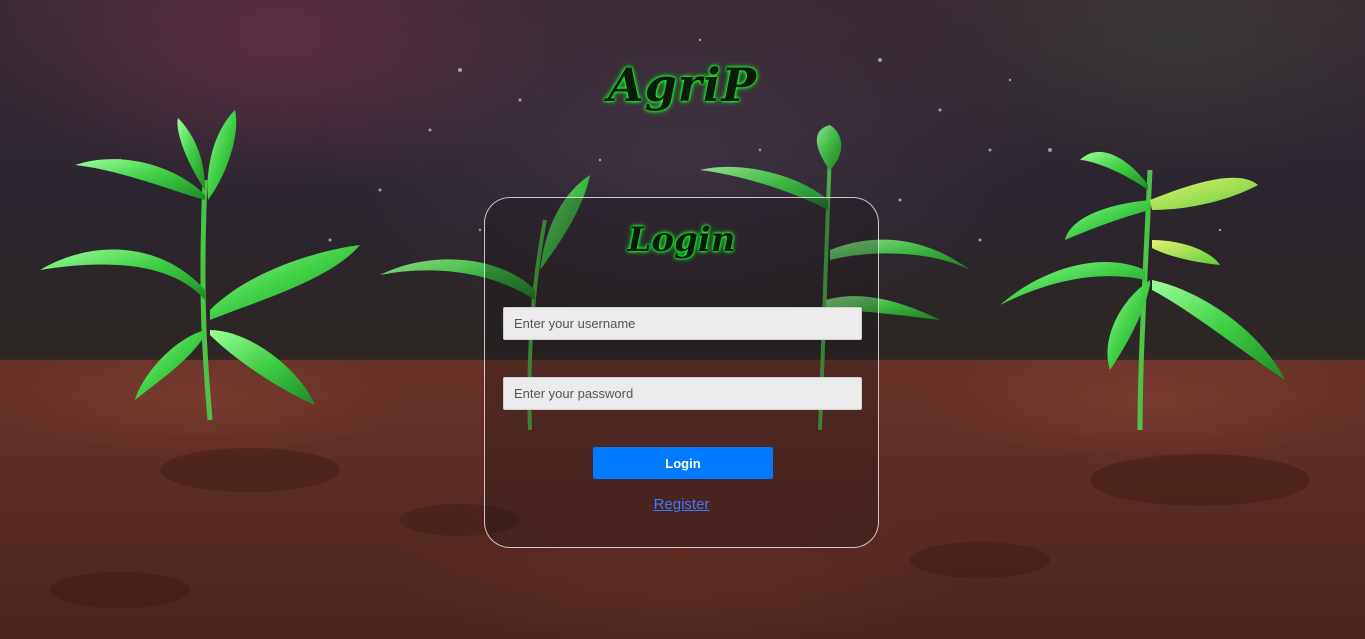 The height and width of the screenshot is (639, 1365). What do you see at coordinates (681, 240) in the screenshot?
I see `login-title: Login` at bounding box center [681, 240].